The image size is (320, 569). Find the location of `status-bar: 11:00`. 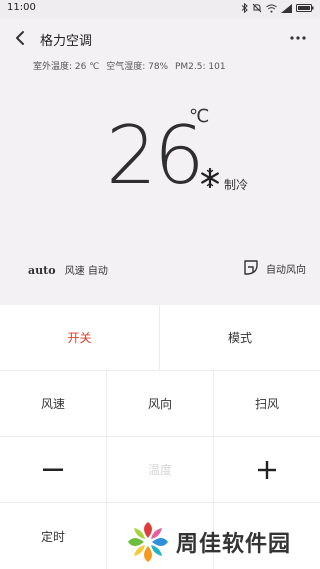

status-bar: 11:00 is located at coordinates (160, 9).